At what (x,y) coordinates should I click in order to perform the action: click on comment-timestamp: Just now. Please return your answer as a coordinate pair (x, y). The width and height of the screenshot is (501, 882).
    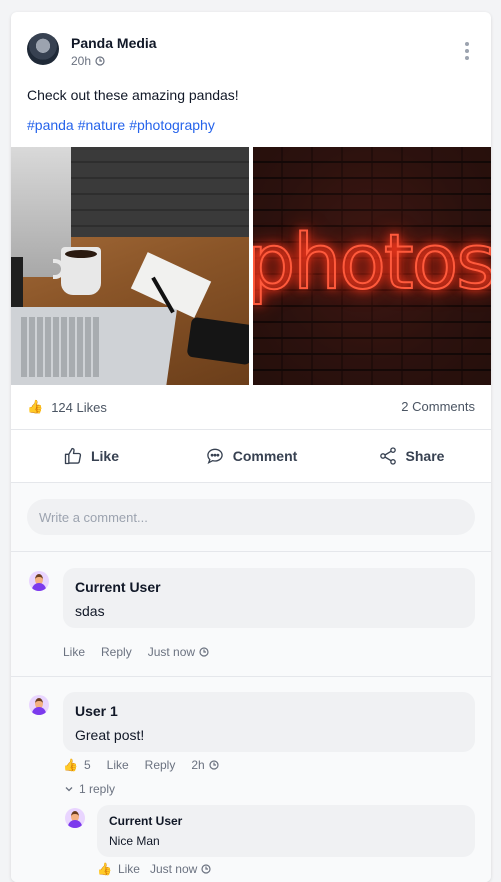
    Looking at the image, I should click on (178, 652).